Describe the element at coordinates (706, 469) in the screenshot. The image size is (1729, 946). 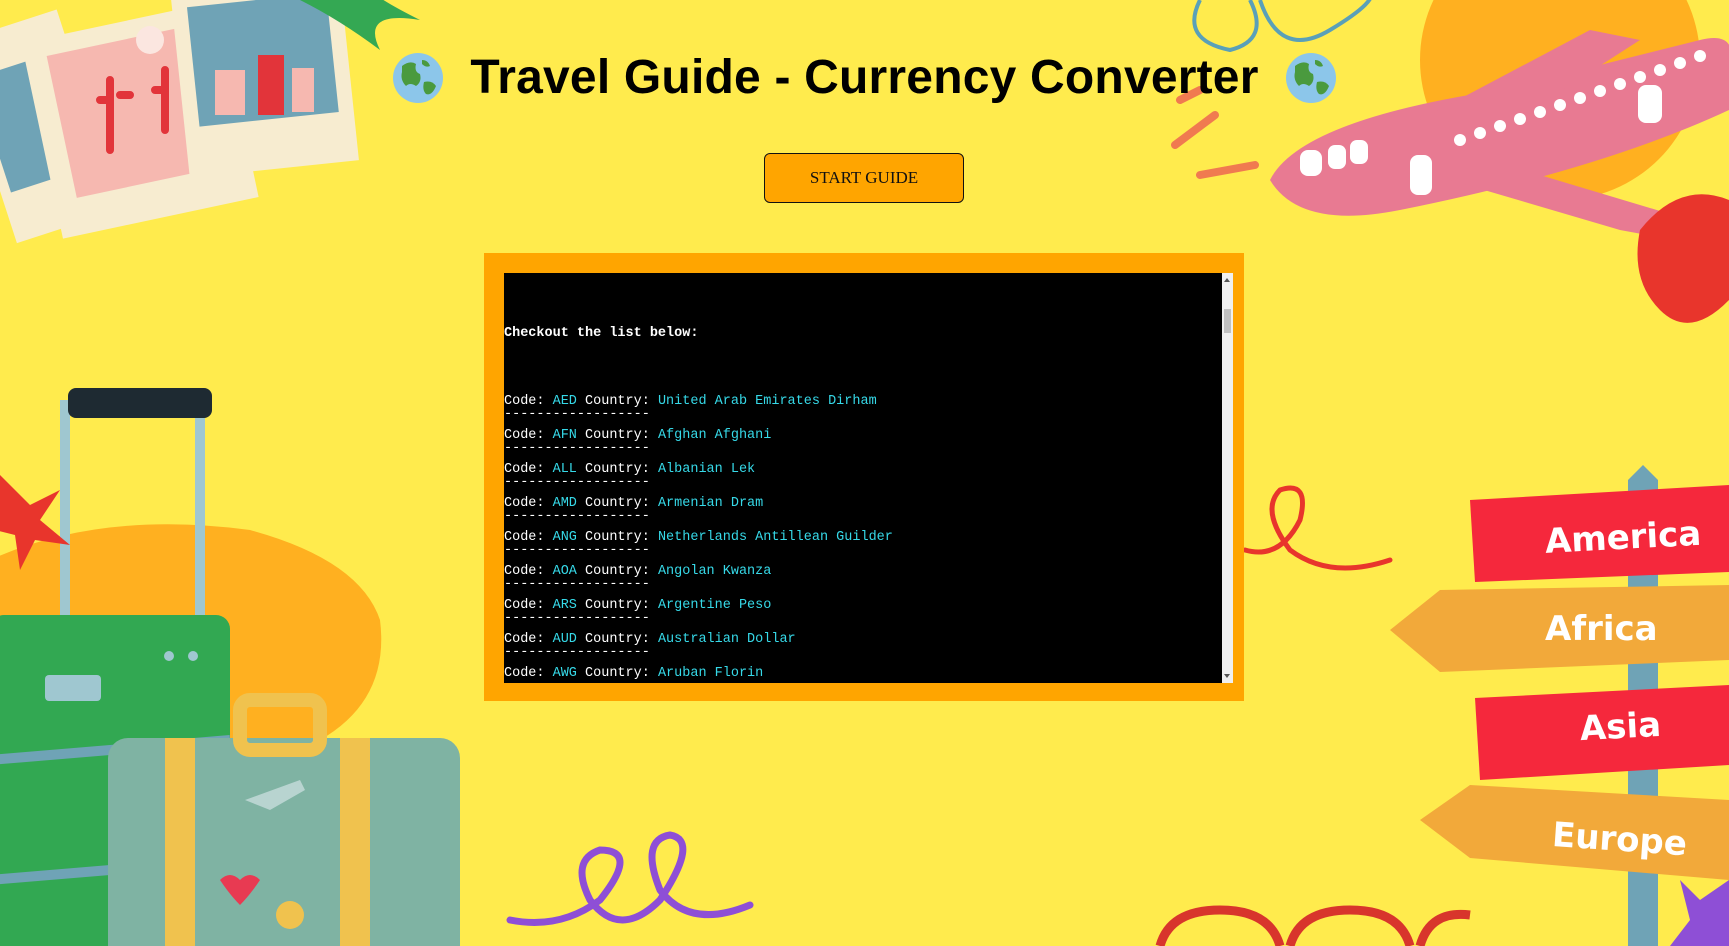
I see `currency-name: Albanian Lek` at that location.